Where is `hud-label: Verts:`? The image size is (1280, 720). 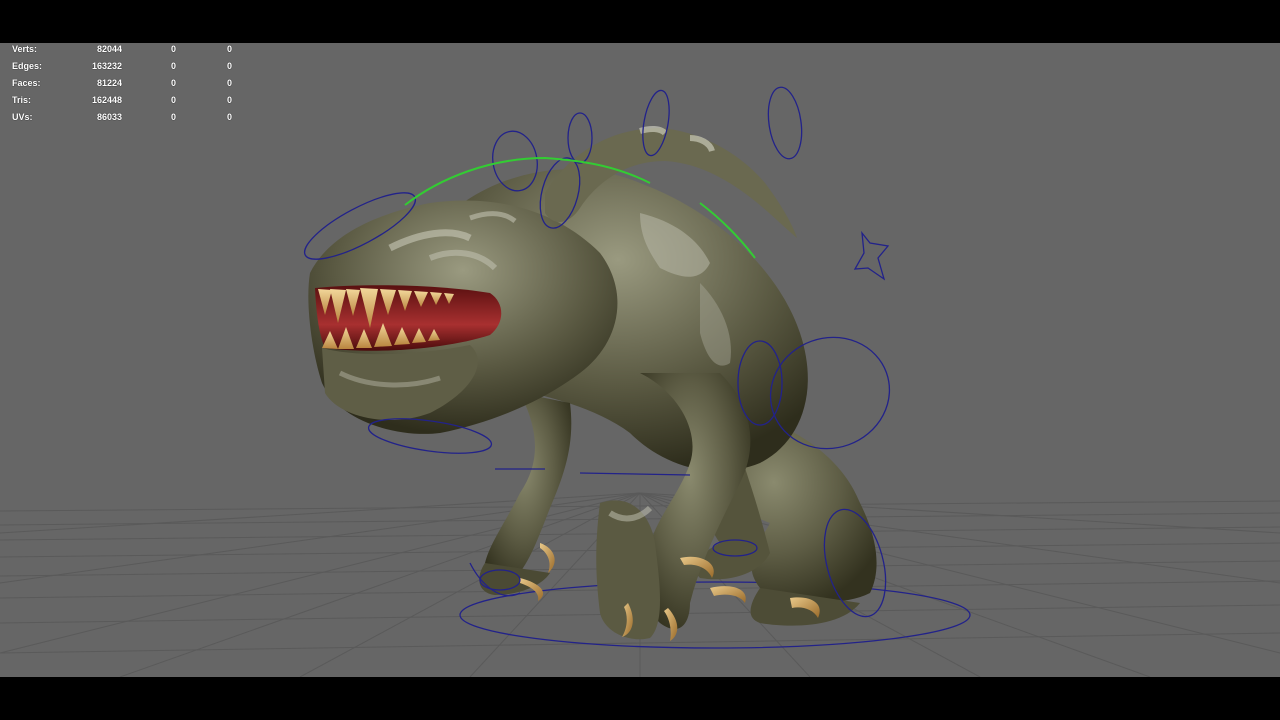 hud-label: Verts: is located at coordinates (25, 49).